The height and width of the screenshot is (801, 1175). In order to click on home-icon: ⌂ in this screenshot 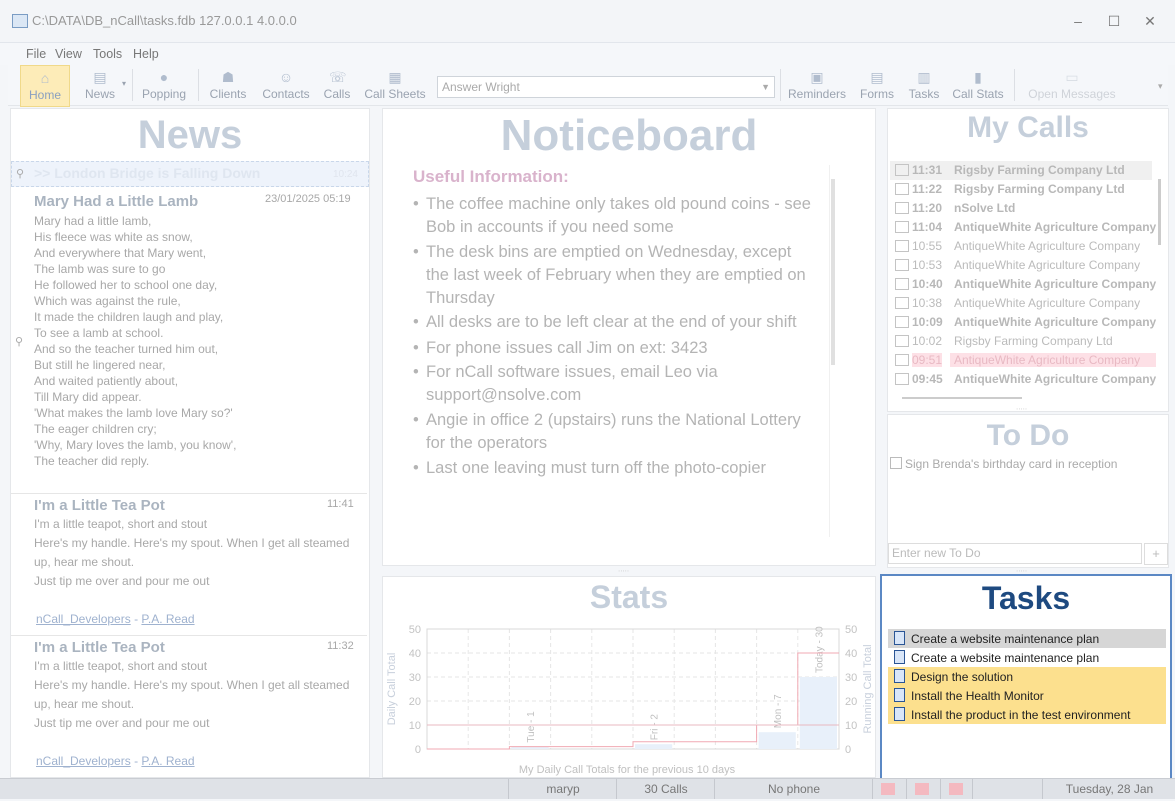, I will do `click(45, 78)`.